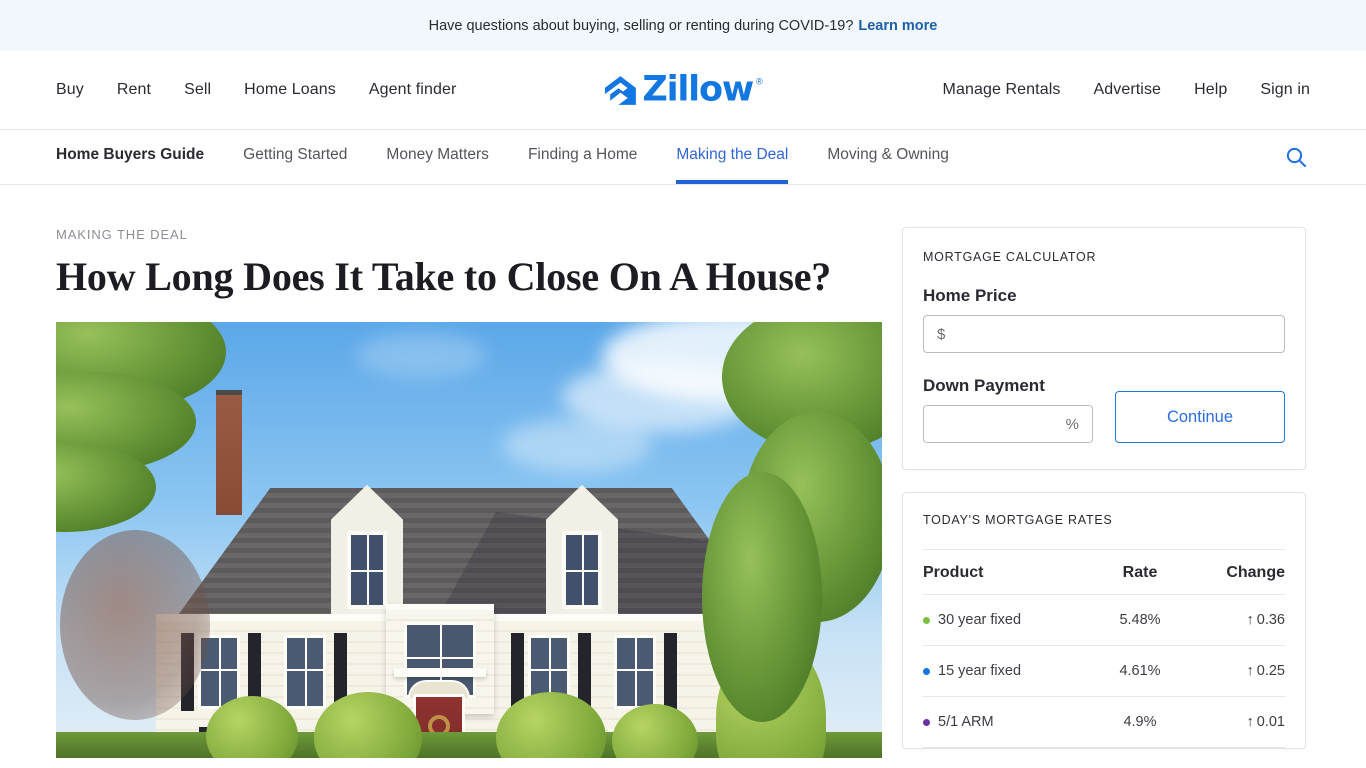  I want to click on nav-item-manage-rentals: Manage Rentals, so click(1002, 90).